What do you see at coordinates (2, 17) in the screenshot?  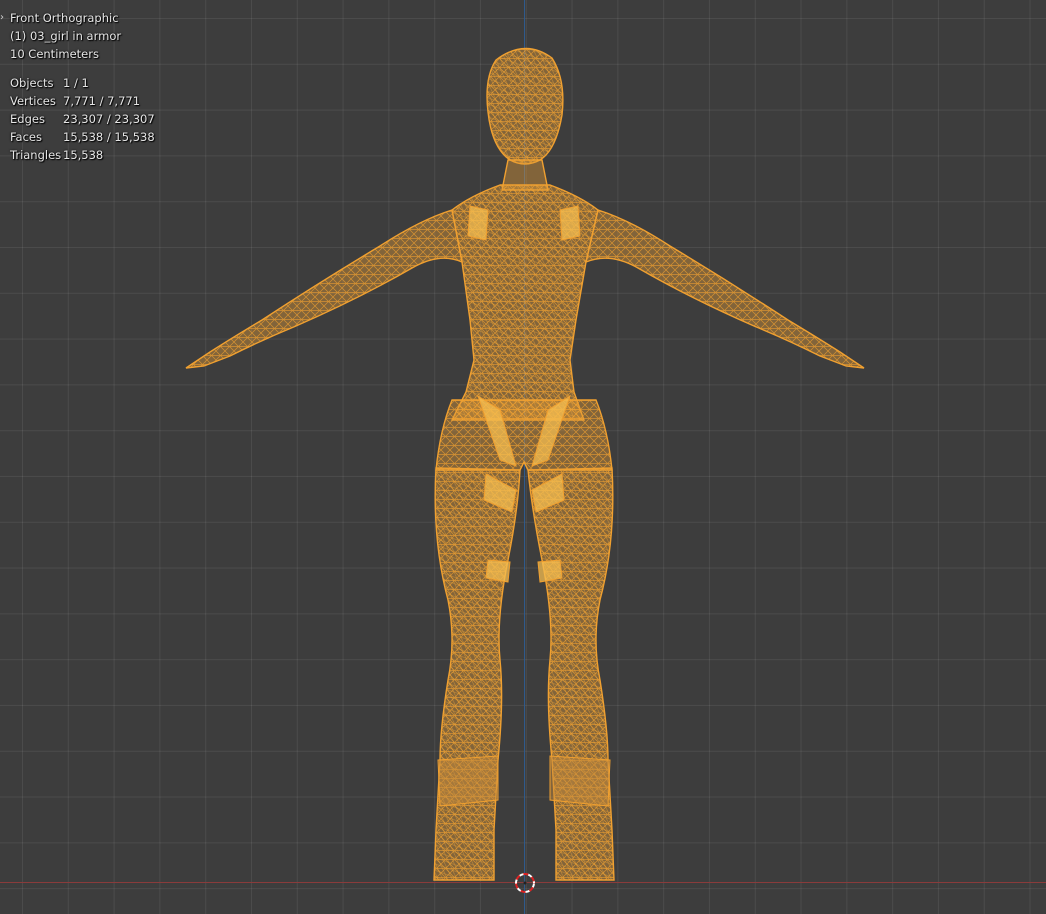 I see `chevron-right-icon: ›` at bounding box center [2, 17].